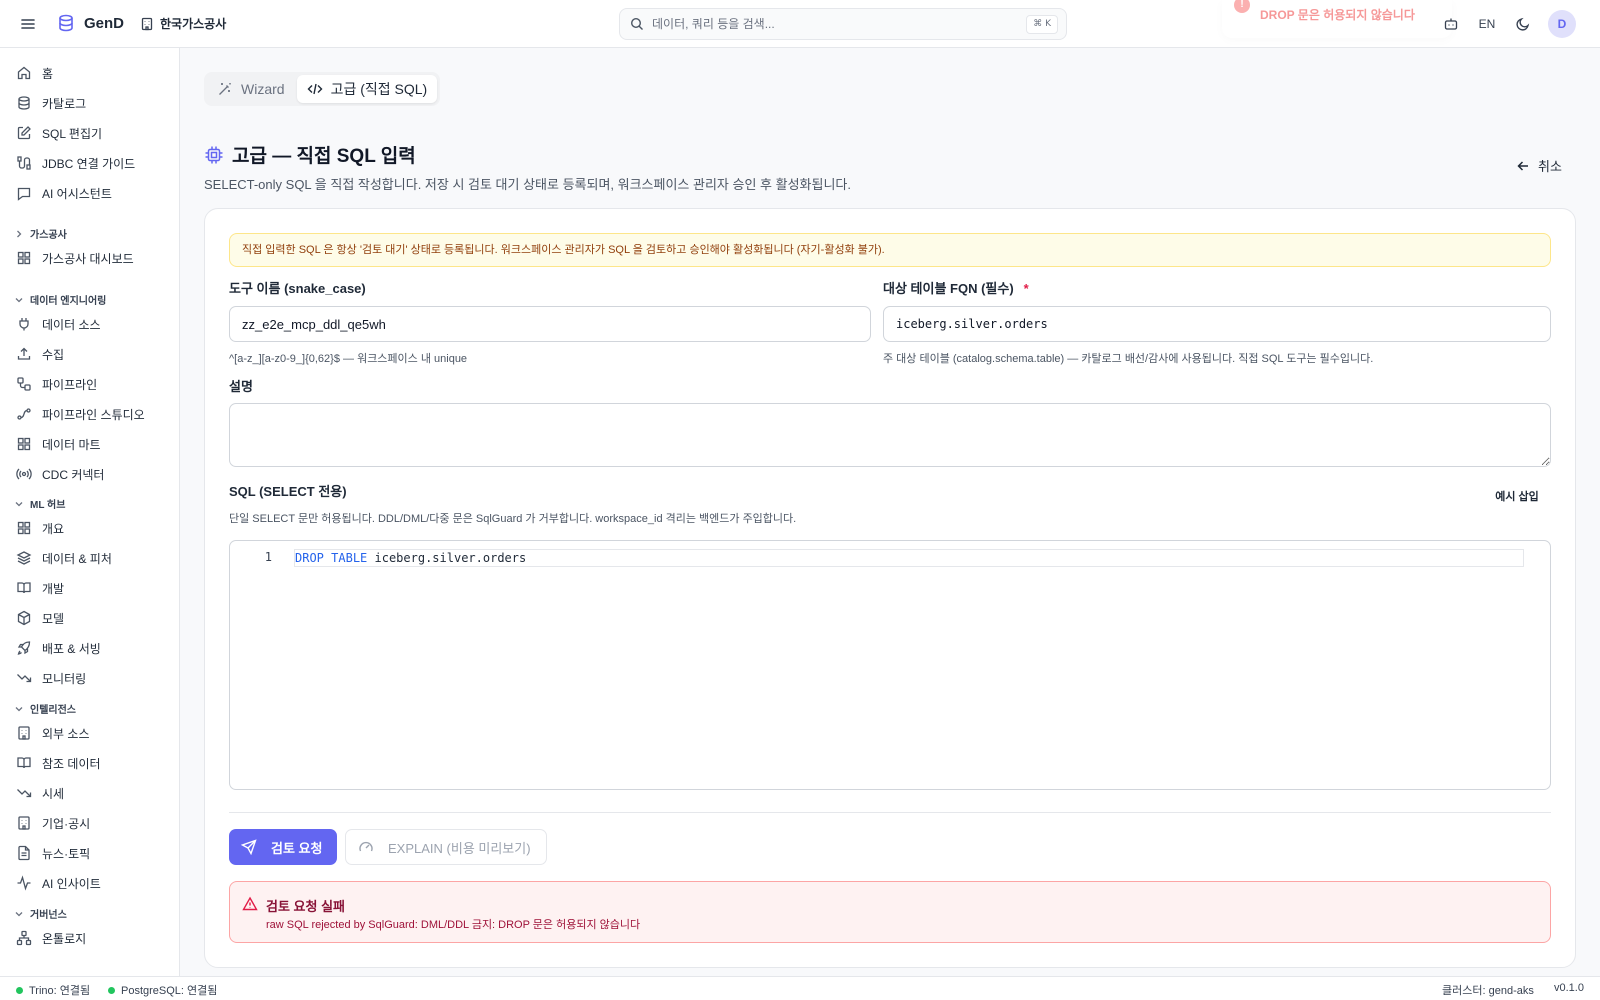 Image resolution: width=1600 pixels, height=1000 pixels. I want to click on chevron-right-icon, so click(19, 234).